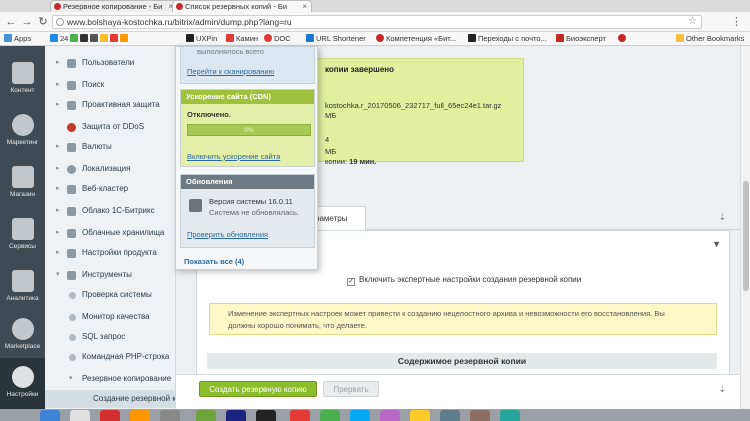 Image resolution: width=750 pixels, height=421 pixels. What do you see at coordinates (351, 282) in the screenshot?
I see `expert-settings-checkbox: ✓` at bounding box center [351, 282].